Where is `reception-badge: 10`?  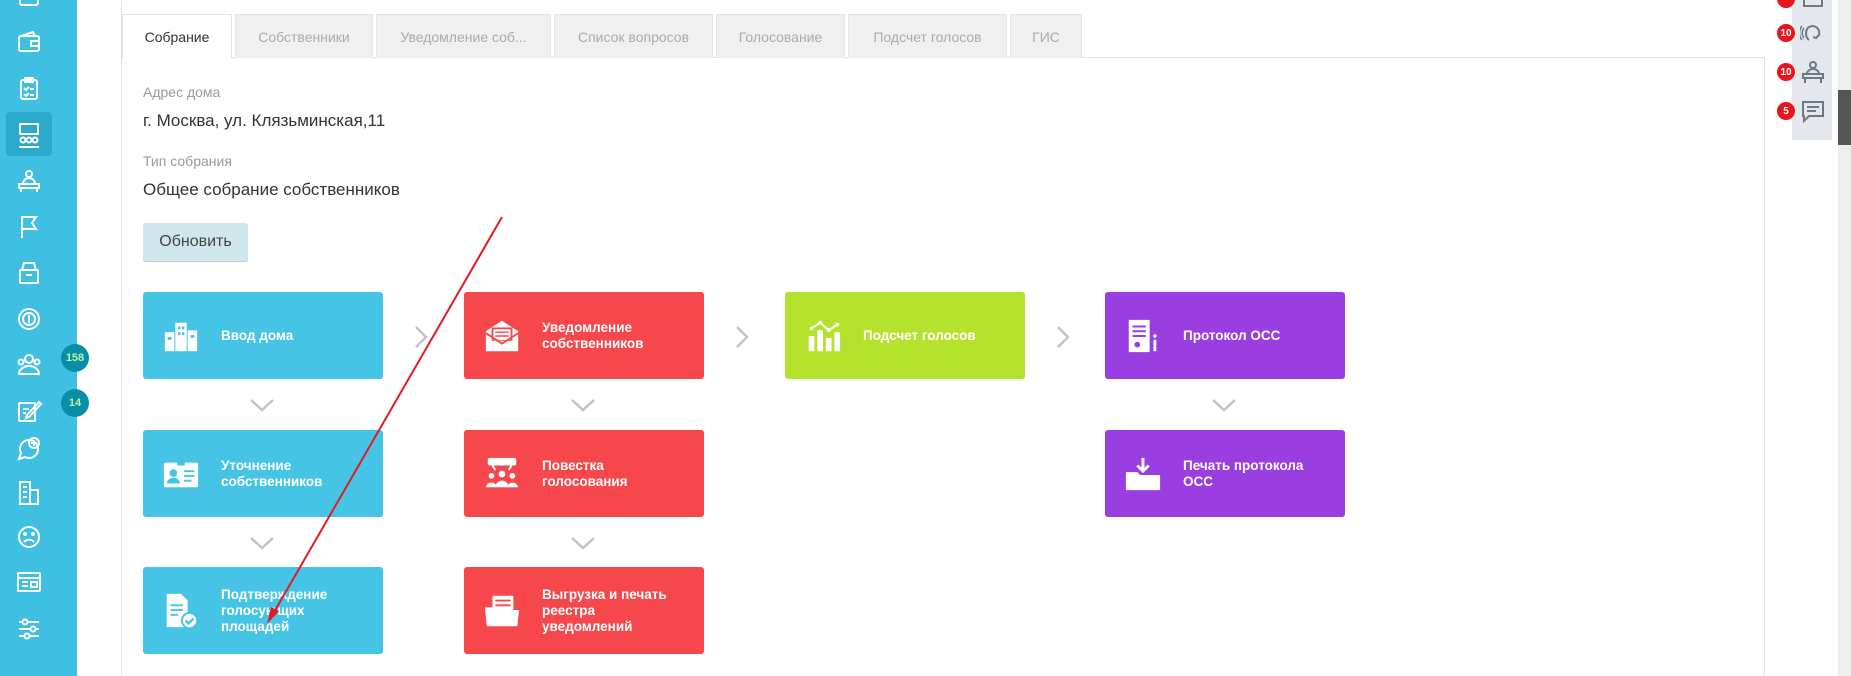
reception-badge: 10 is located at coordinates (1786, 72).